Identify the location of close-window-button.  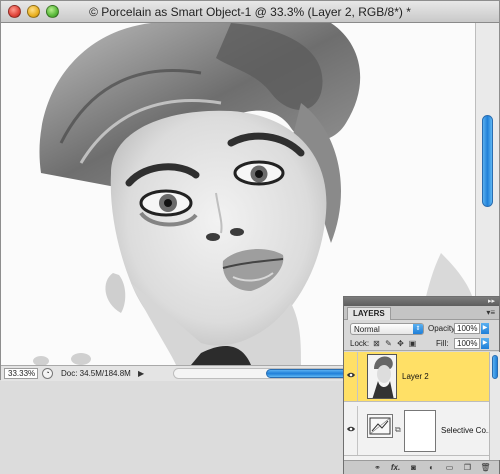
(14, 11).